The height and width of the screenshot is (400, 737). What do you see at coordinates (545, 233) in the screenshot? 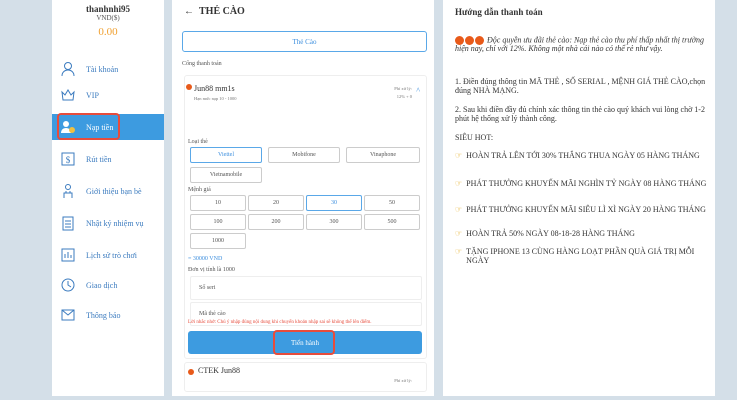
I see `hot-item: ☞ HOÀN TRẢ 50% NGÀY 08-18-28 HÀNG THÁNG` at bounding box center [545, 233].